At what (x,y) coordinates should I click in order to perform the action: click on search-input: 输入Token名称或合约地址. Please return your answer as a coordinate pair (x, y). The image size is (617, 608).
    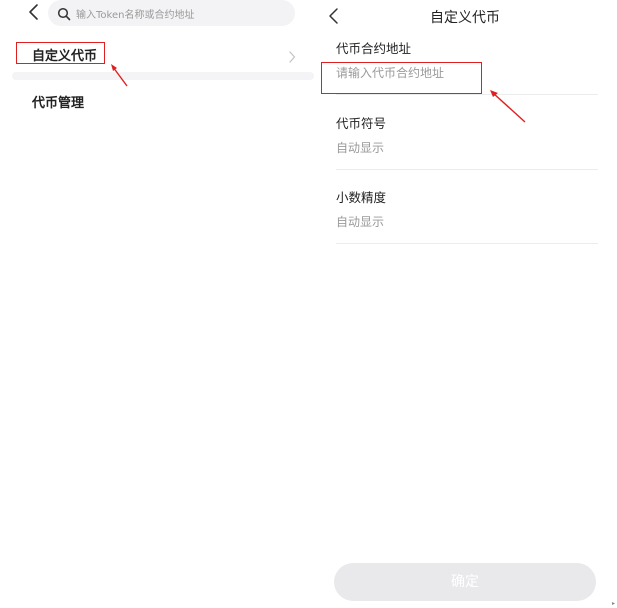
    Looking at the image, I should click on (171, 13).